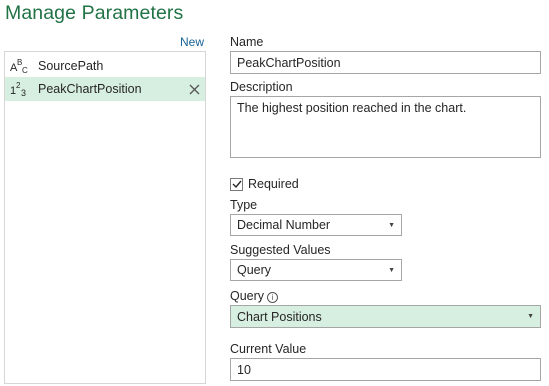  Describe the element at coordinates (279, 316) in the screenshot. I see `query-select-value: Chart Positions` at that location.